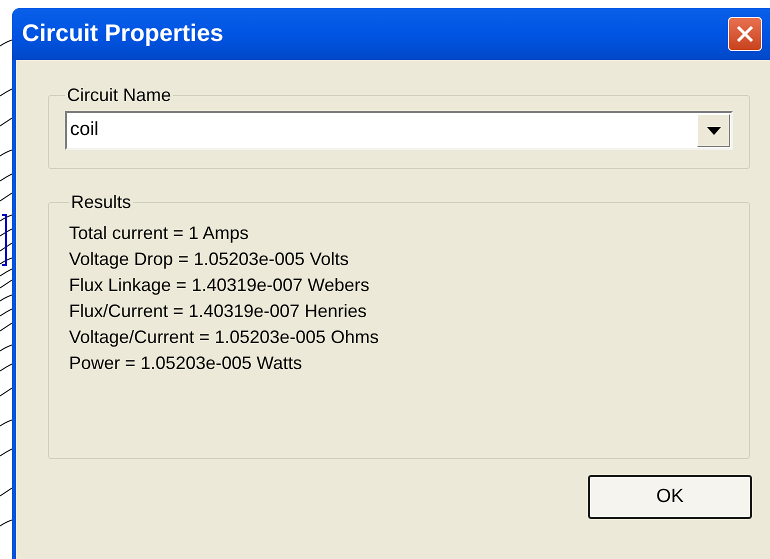 This screenshot has width=770, height=559. What do you see at coordinates (399, 130) in the screenshot?
I see `circuit-name-combobox: coil` at bounding box center [399, 130].